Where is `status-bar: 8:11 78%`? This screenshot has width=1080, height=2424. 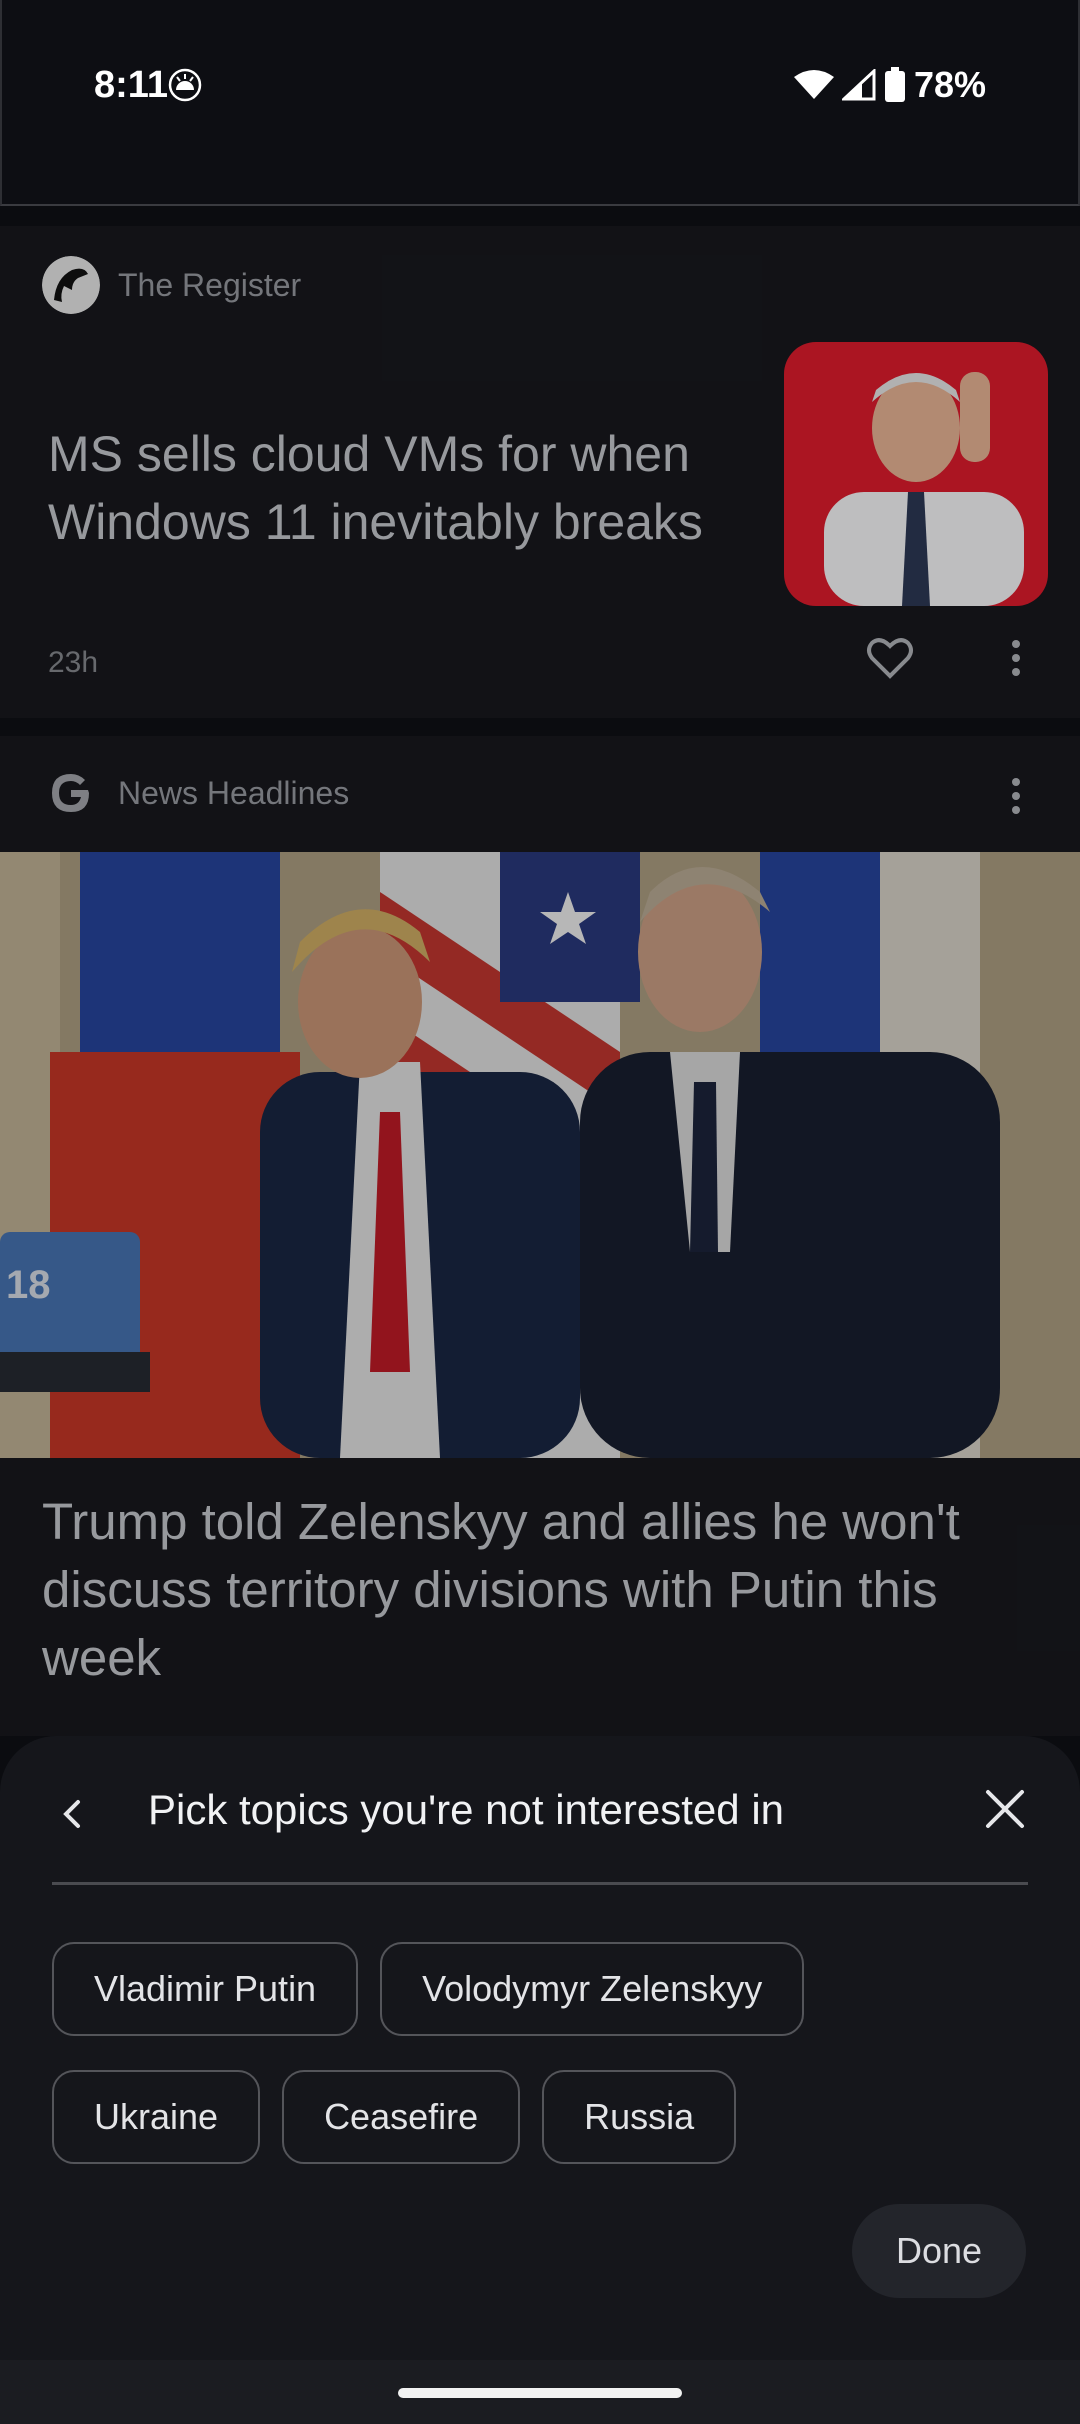 status-bar: 8:11 78% is located at coordinates (540, 103).